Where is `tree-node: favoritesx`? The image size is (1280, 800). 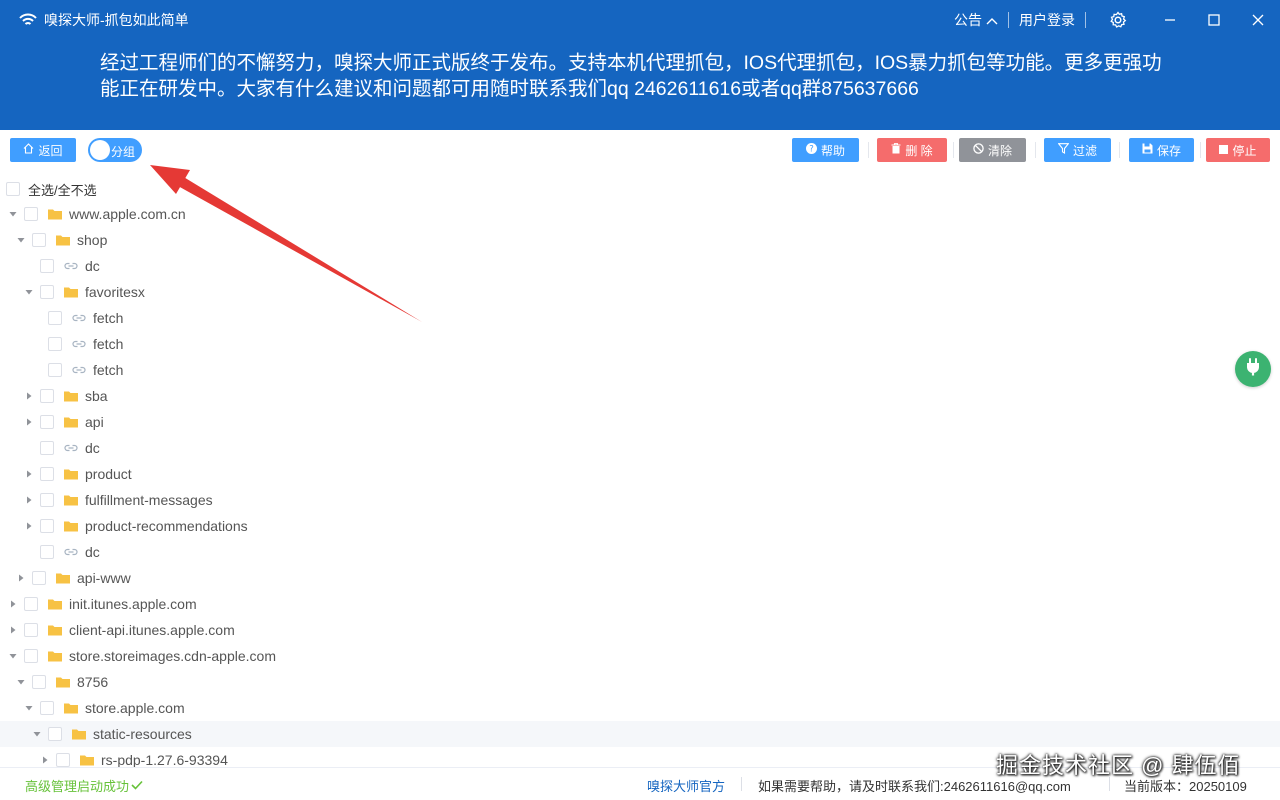
tree-node: favoritesx is located at coordinates (640, 292).